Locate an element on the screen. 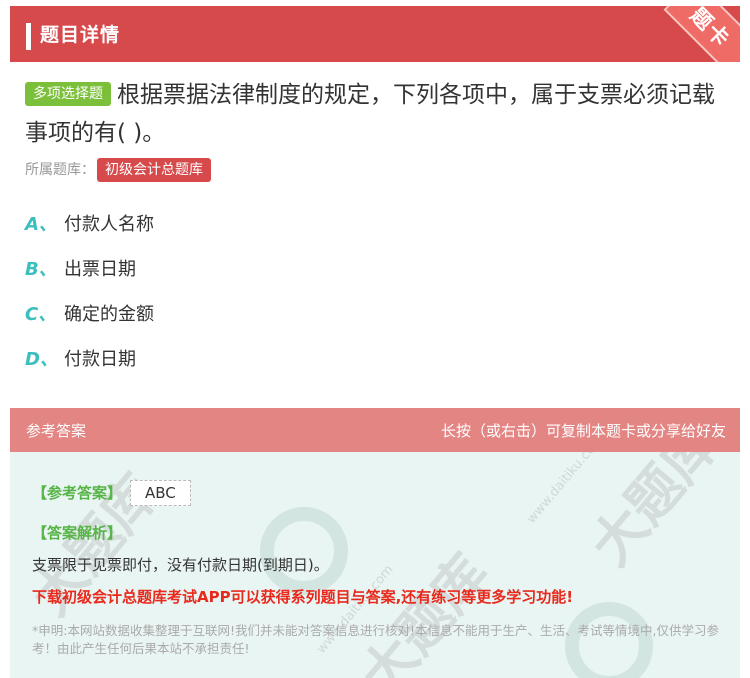 This screenshot has width=750, height=678. corner-badge: 题卡 is located at coordinates (698, 34).